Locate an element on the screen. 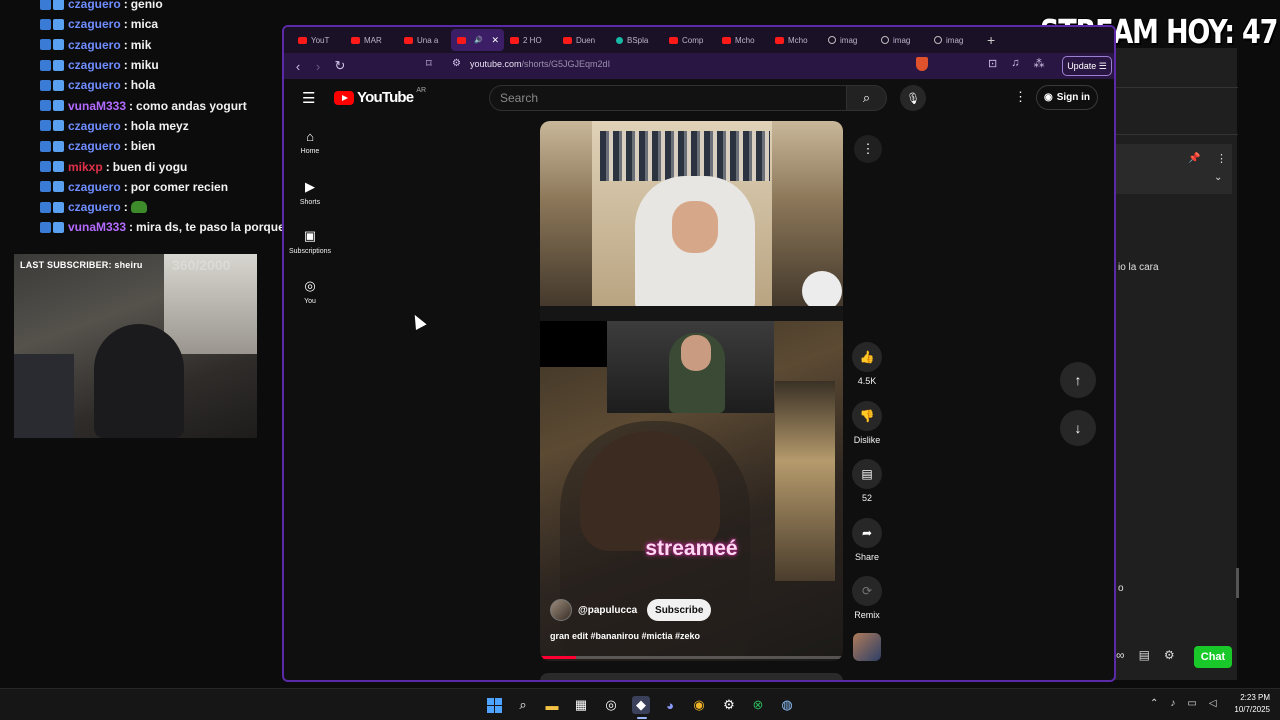 Image resolution: width=1280 pixels, height=720 pixels. voice-search-button: 🎙 is located at coordinates (913, 98).